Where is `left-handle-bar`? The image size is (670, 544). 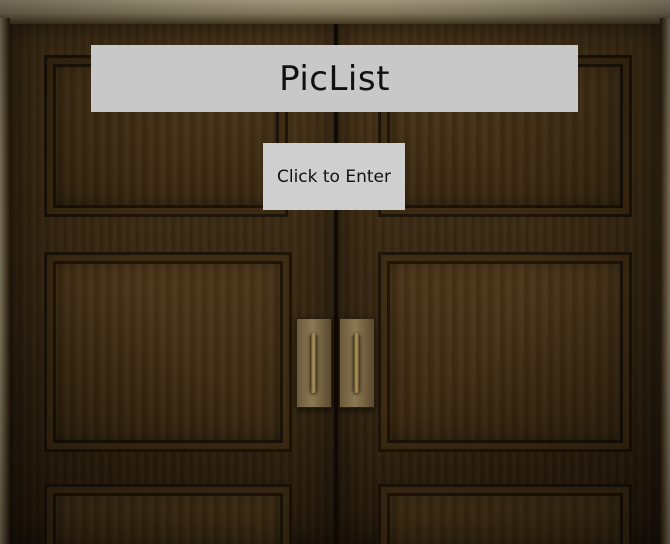 left-handle-bar is located at coordinates (313, 363).